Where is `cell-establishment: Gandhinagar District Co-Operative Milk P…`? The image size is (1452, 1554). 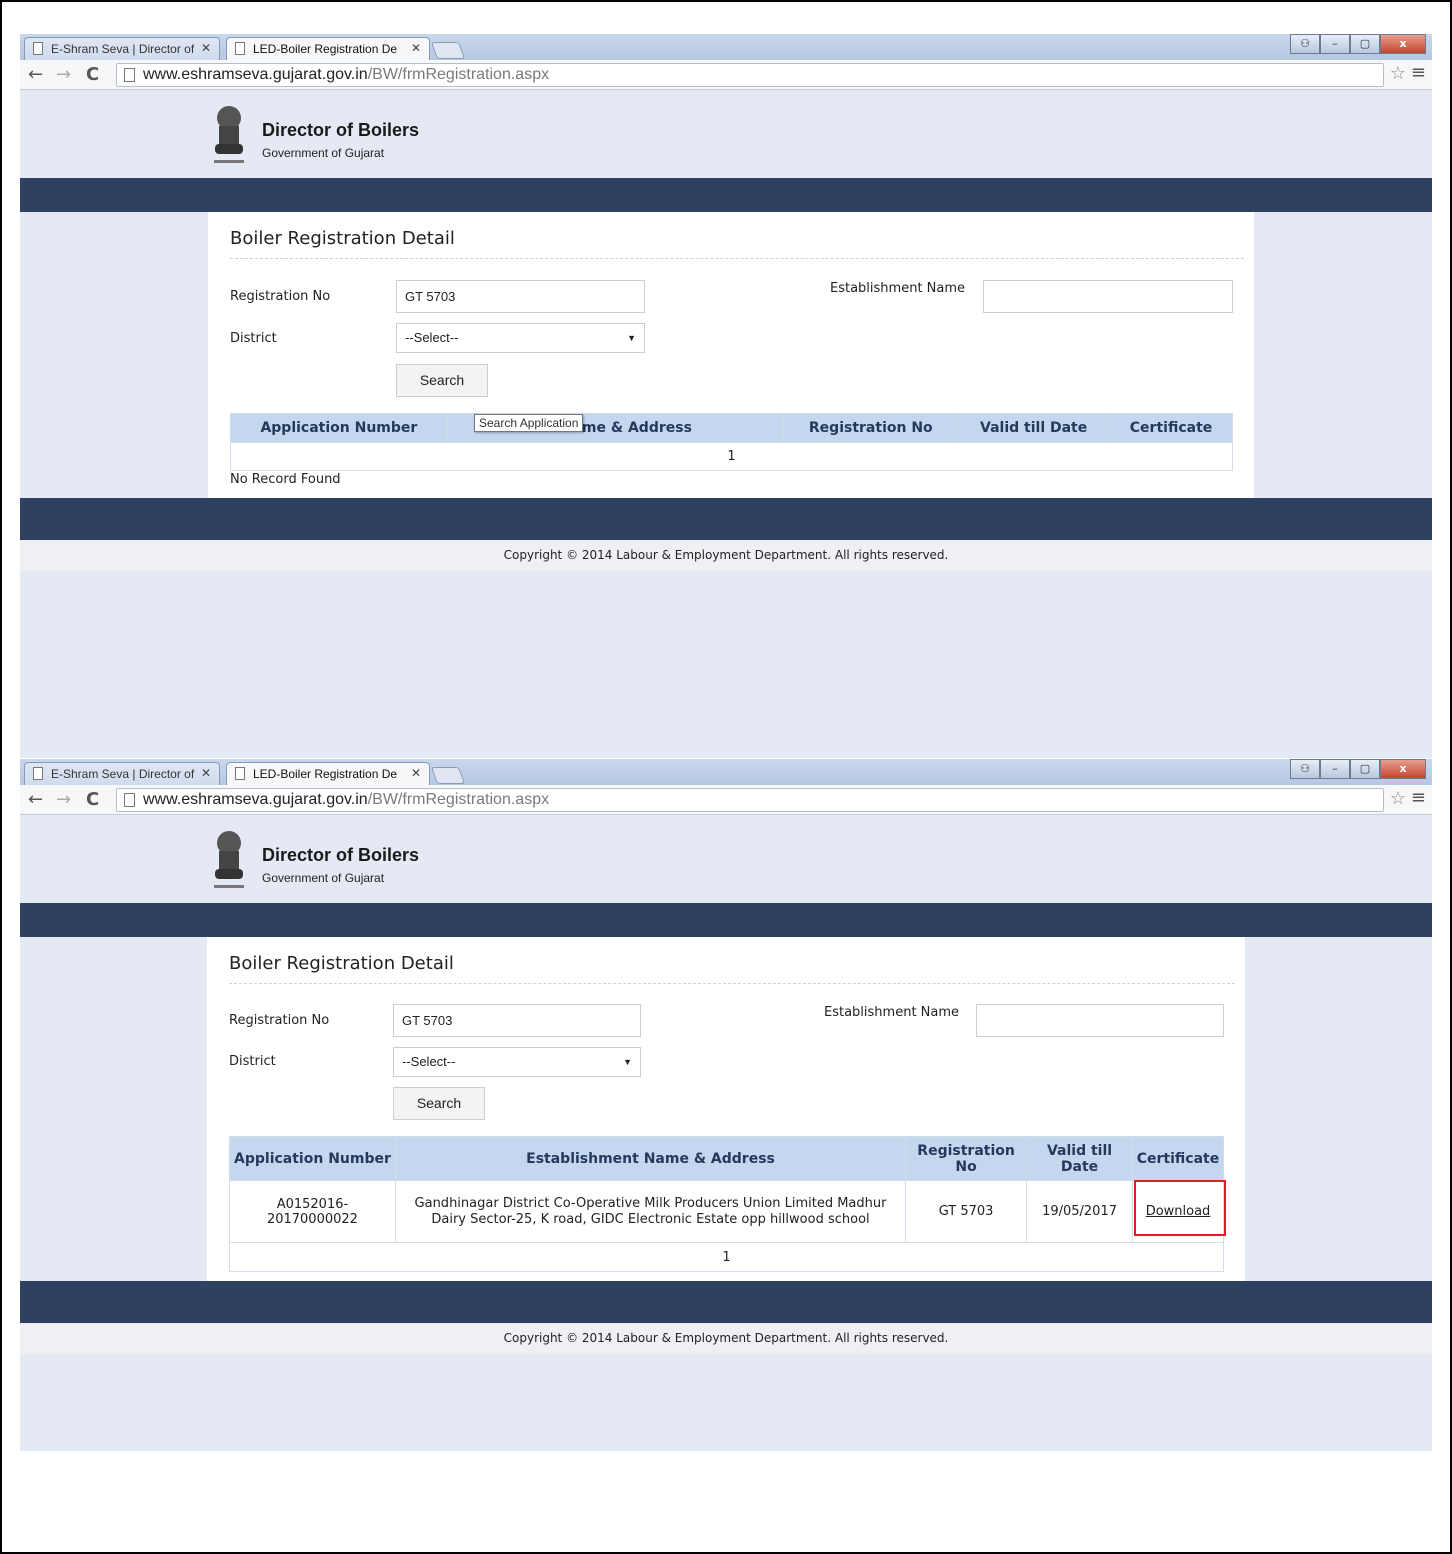
cell-establishment: Gandhinagar District Co-Operative Milk P… is located at coordinates (650, 1211).